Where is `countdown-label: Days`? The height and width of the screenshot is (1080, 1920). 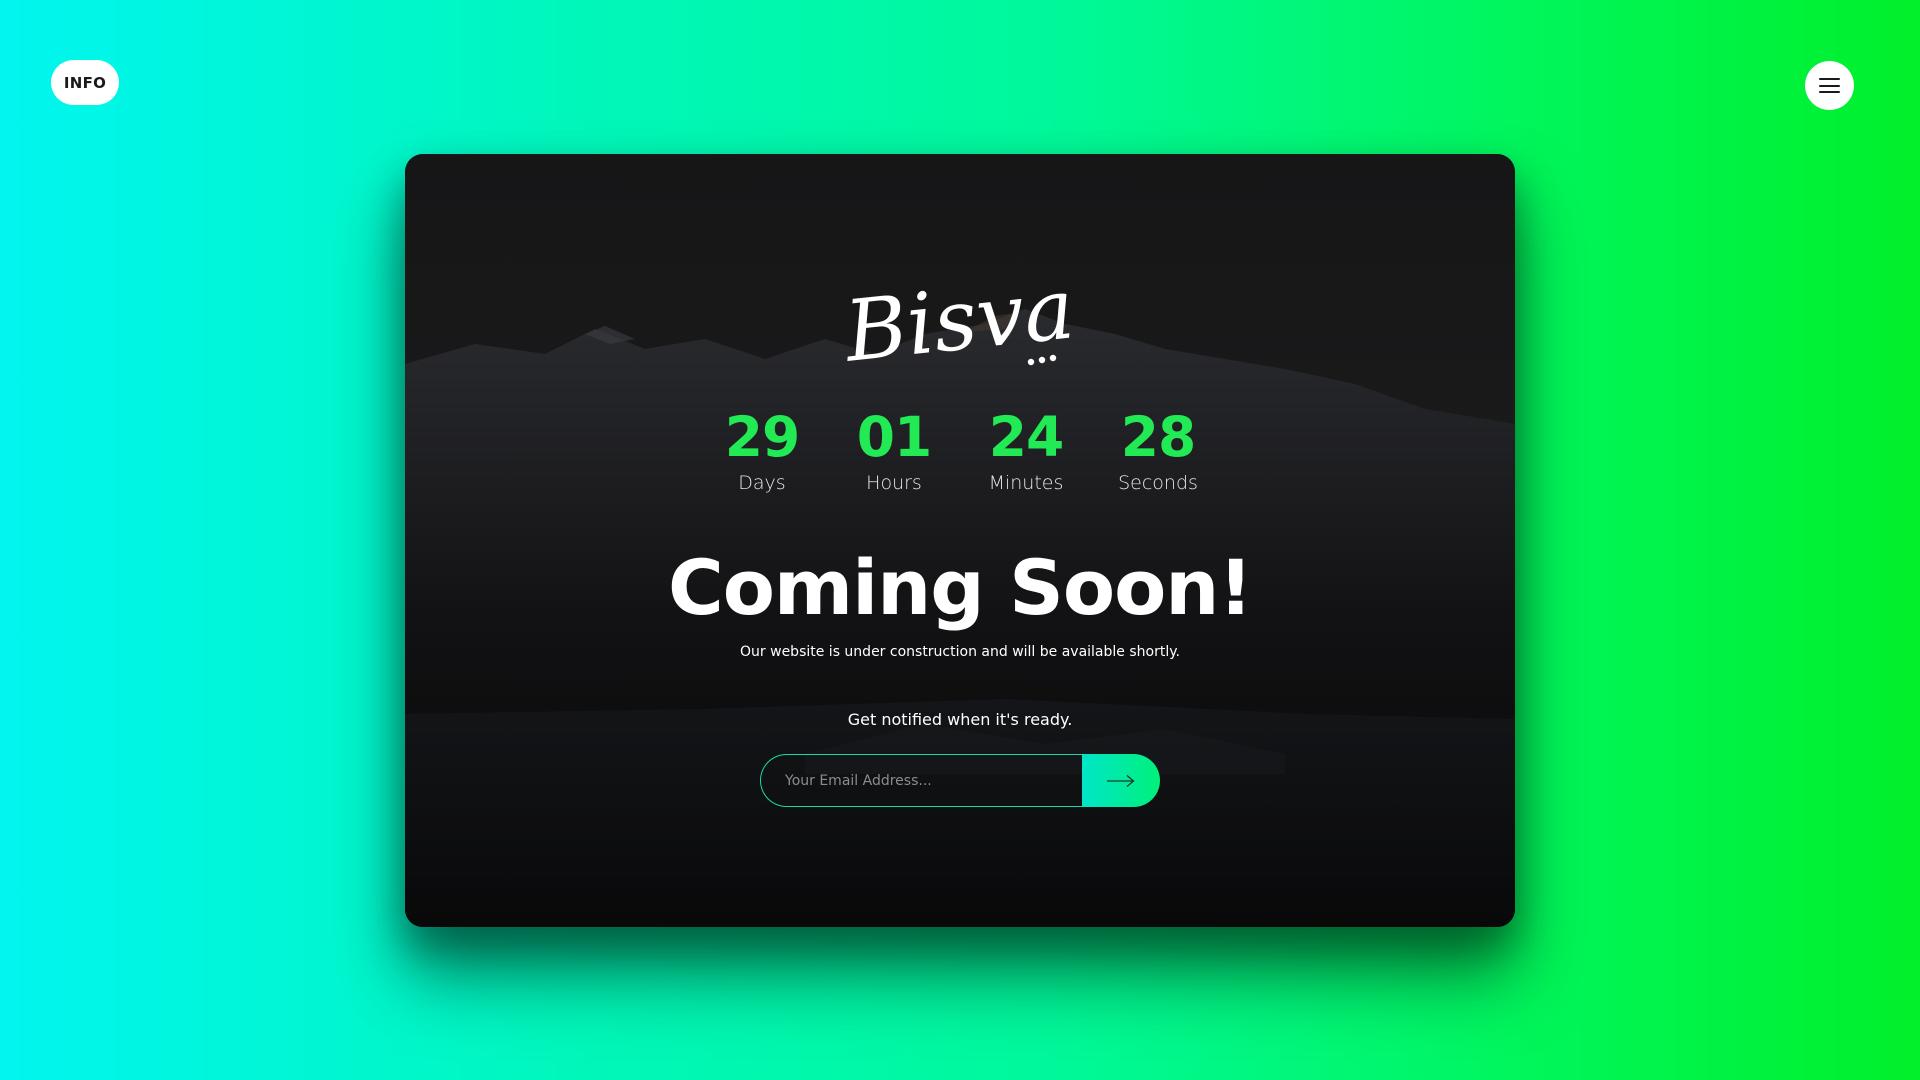
countdown-label: Days is located at coordinates (762, 483).